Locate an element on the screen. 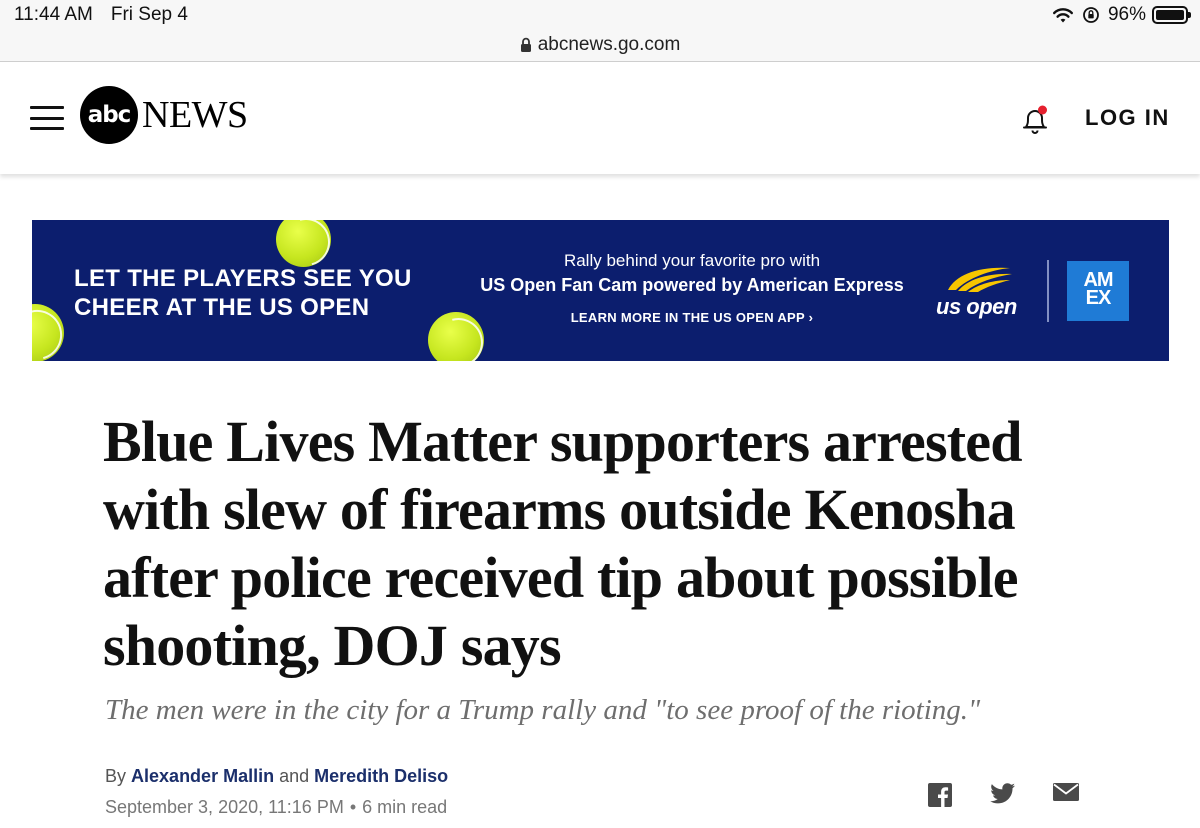 The width and height of the screenshot is (1200, 828). wifi-icon is located at coordinates (1063, 15).